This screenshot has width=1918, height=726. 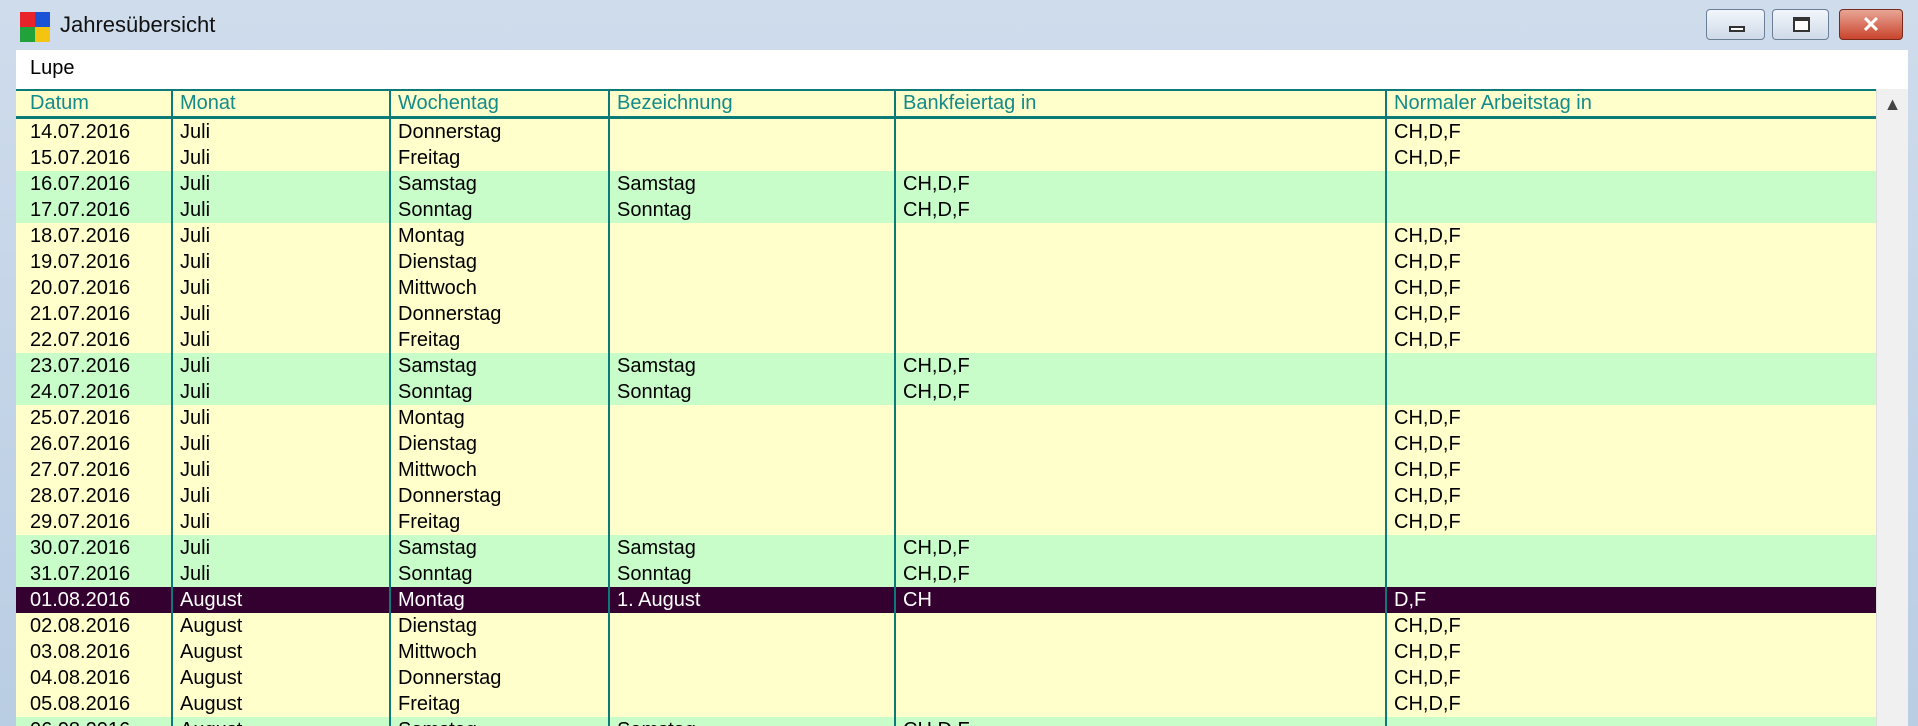 I want to click on table-row: 29.07.2016 Juli Freitag CH,D,F, so click(x=946, y=522).